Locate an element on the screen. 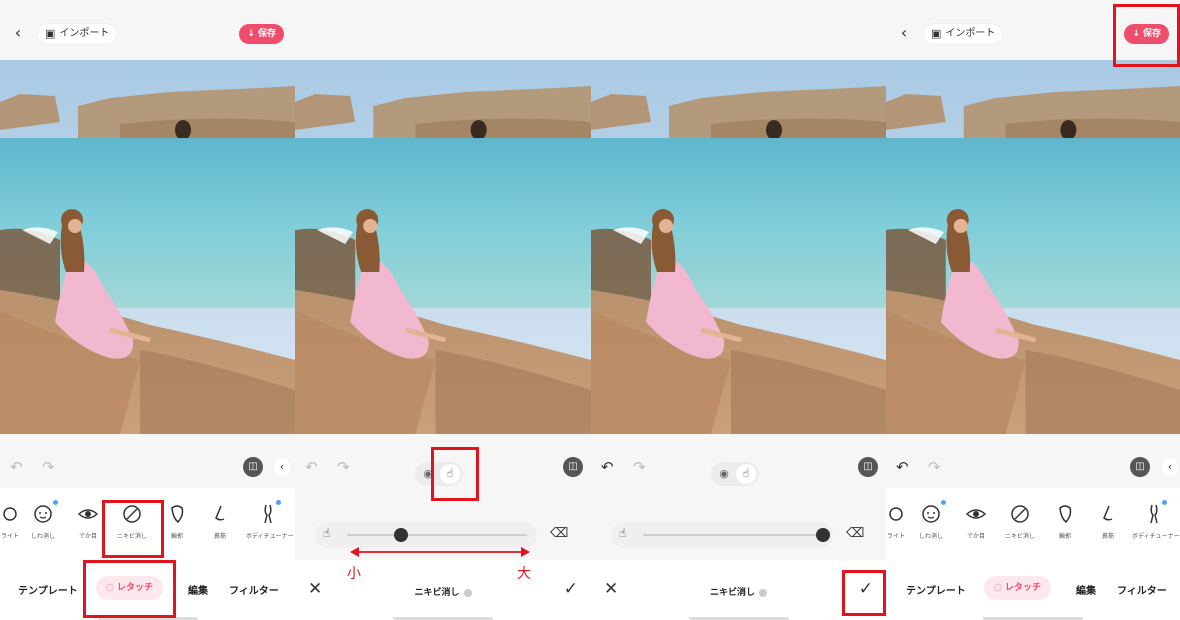 The height and width of the screenshot is (620, 1180). slider-track is located at coordinates (437, 535).